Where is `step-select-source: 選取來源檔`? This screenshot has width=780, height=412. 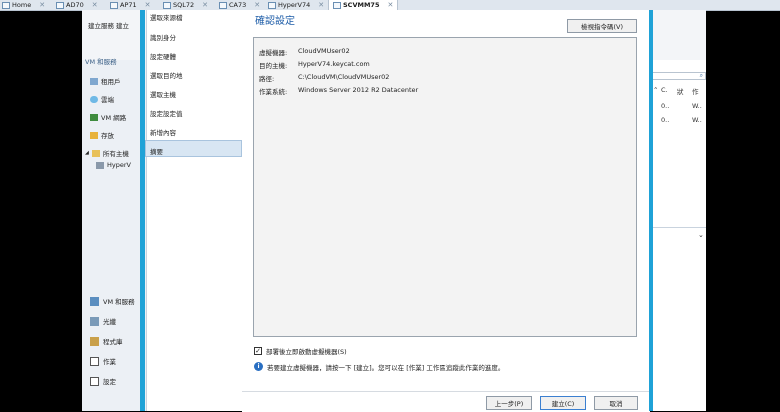
step-select-source: 選取來源檔 is located at coordinates (166, 17).